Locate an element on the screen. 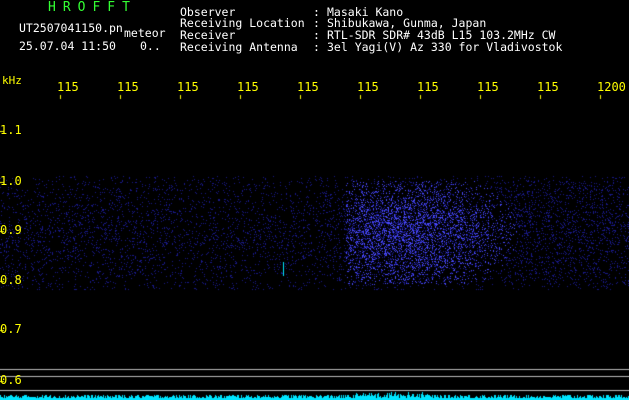  y-tick-label: 0.9 is located at coordinates (11, 230).